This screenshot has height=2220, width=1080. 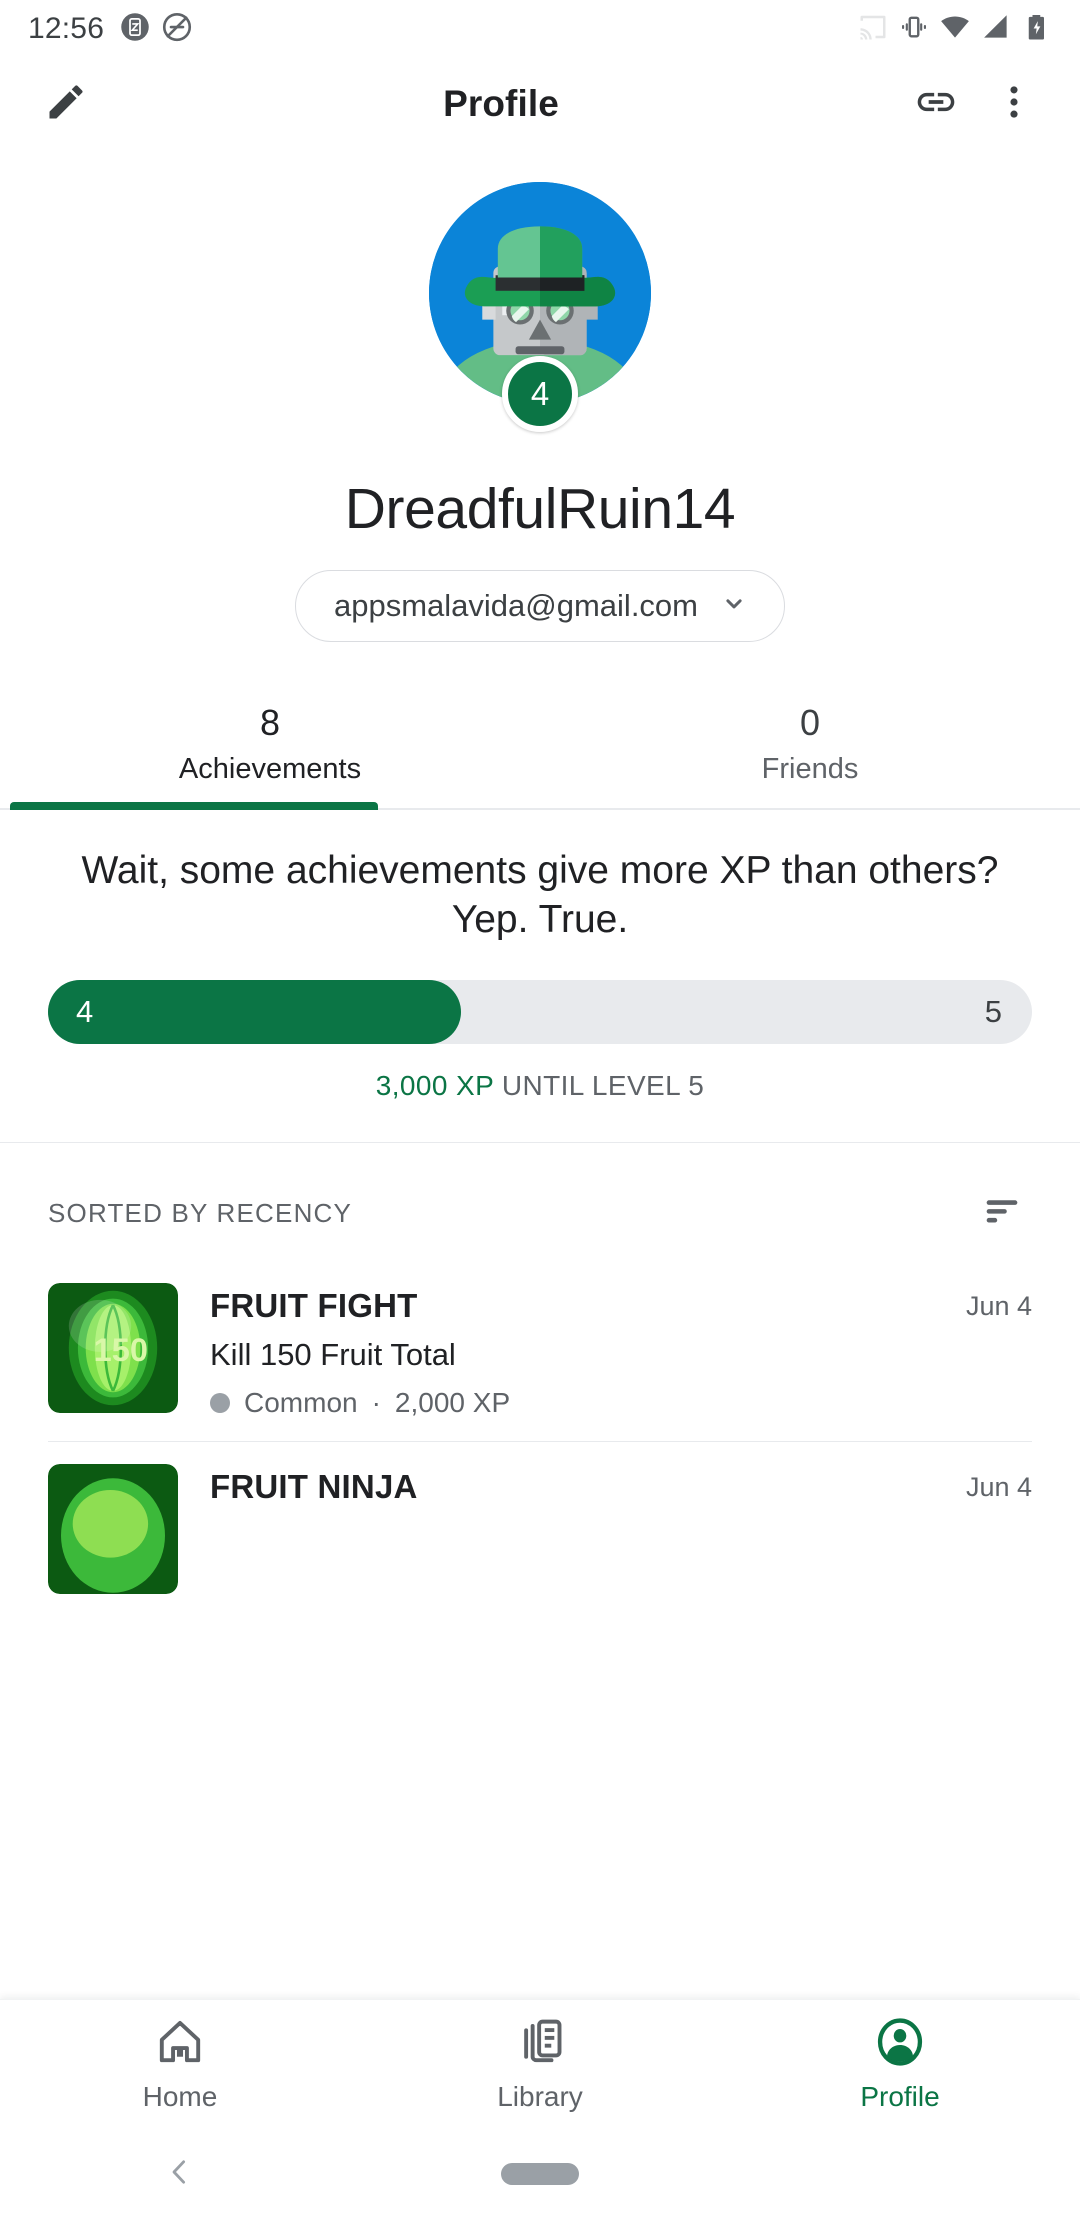 I want to click on overflow-menu-button, so click(x=1014, y=104).